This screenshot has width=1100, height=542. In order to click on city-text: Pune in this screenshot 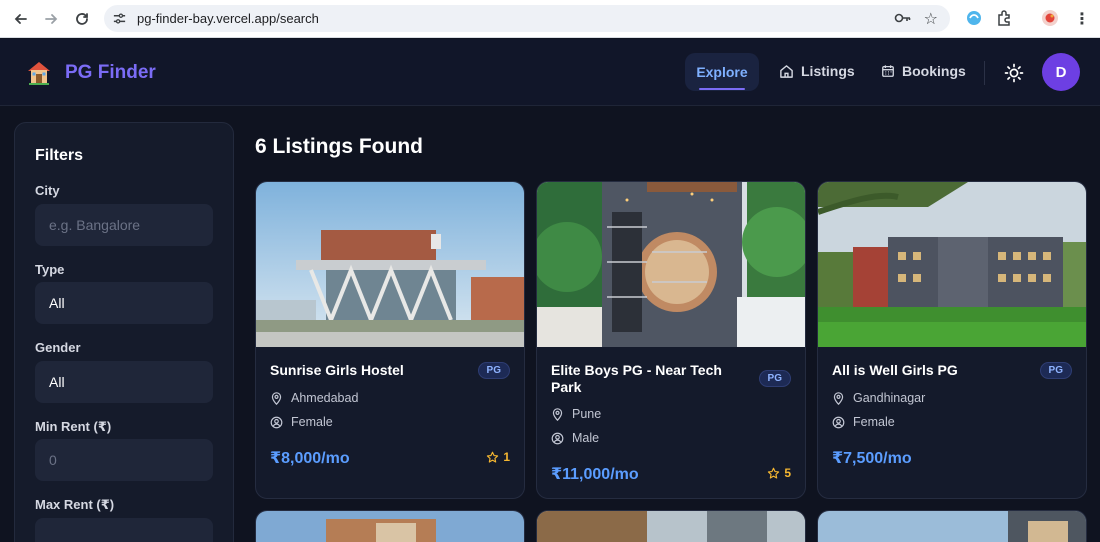, I will do `click(587, 414)`.